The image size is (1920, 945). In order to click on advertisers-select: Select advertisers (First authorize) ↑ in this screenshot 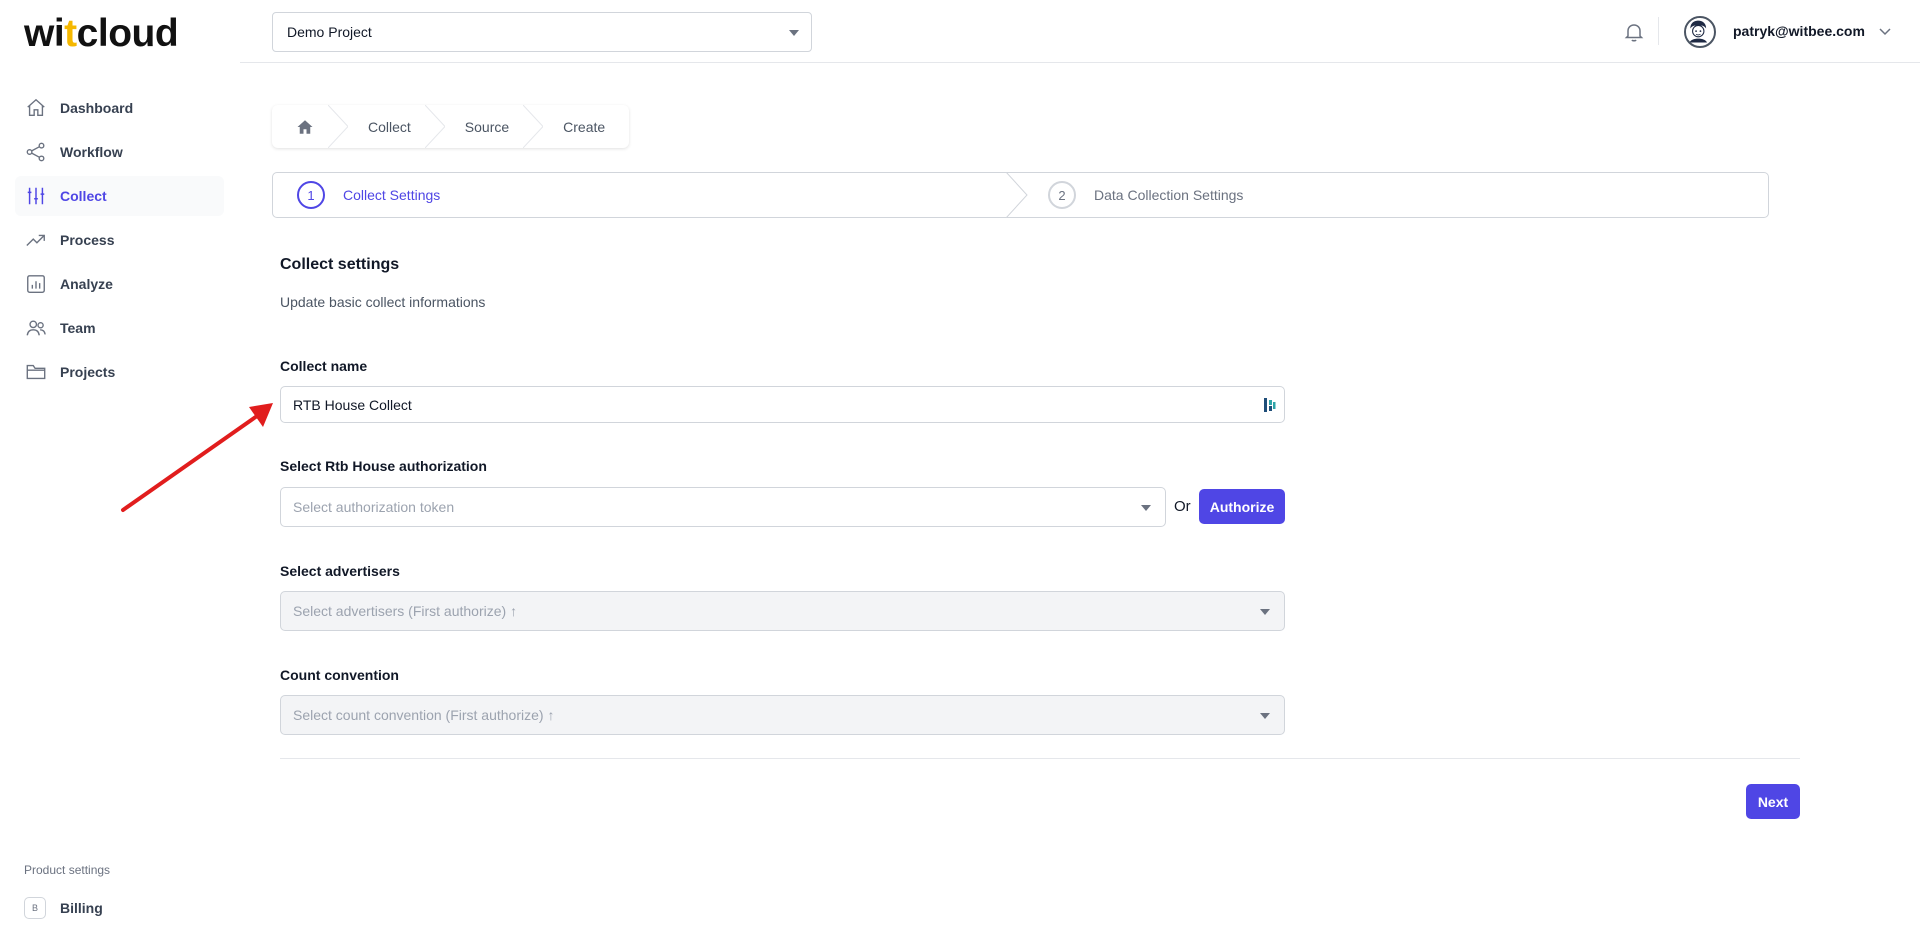, I will do `click(782, 611)`.